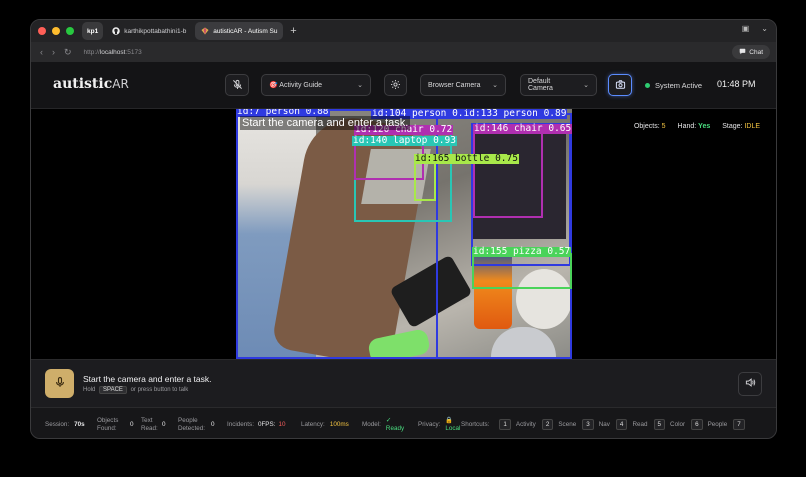  Describe the element at coordinates (205, 31) in the screenshot. I see `app-icon` at that location.